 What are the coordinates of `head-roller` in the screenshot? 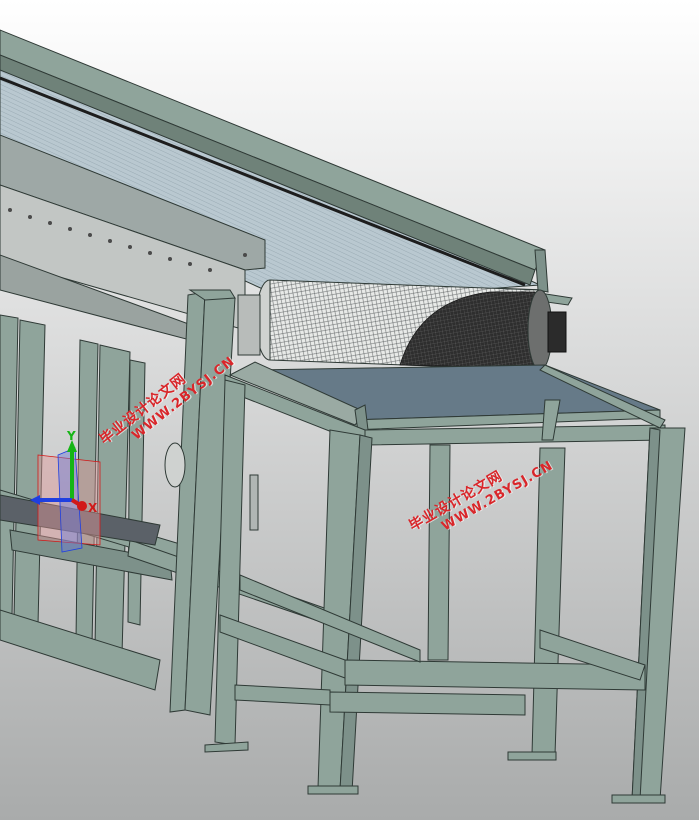 It's located at (402, 325).